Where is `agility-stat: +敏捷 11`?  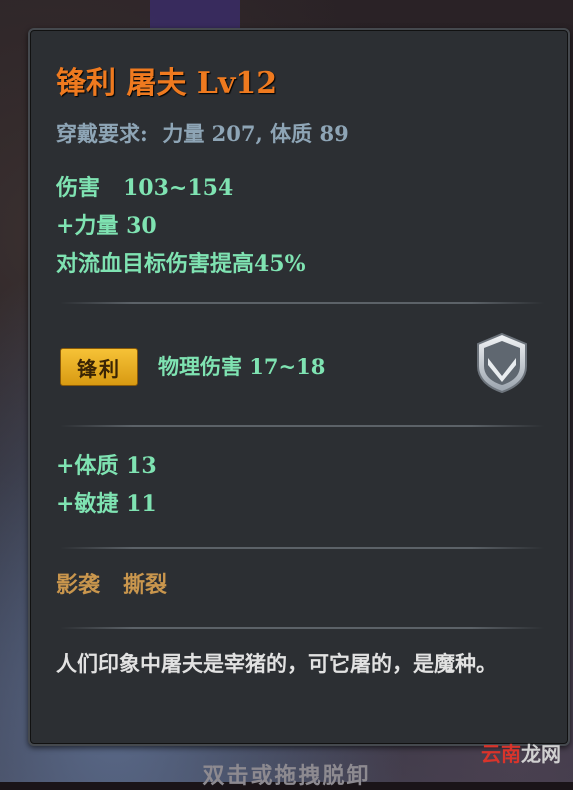
agility-stat: +敏捷 11 is located at coordinates (106, 504).